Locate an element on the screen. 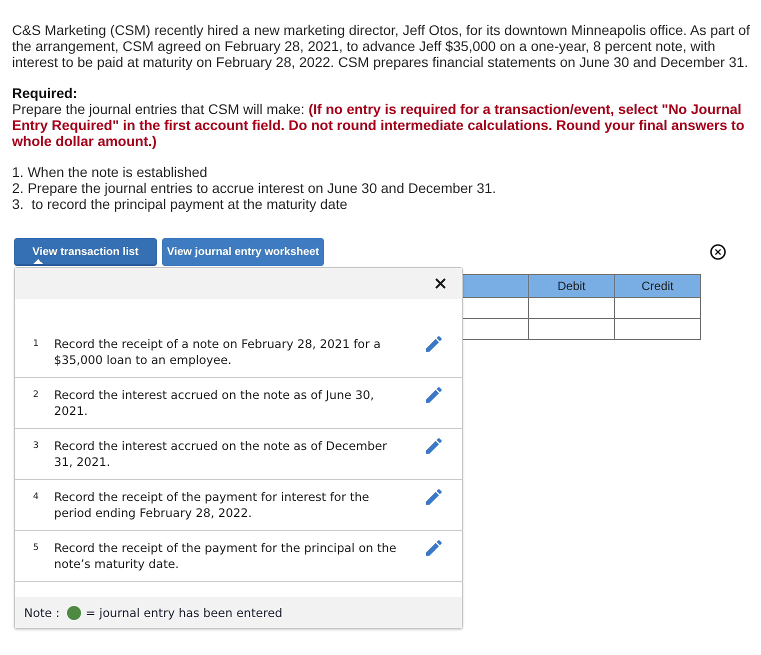 Image resolution: width=761 pixels, height=655 pixels. transaction-number: 2 is located at coordinates (36, 395).